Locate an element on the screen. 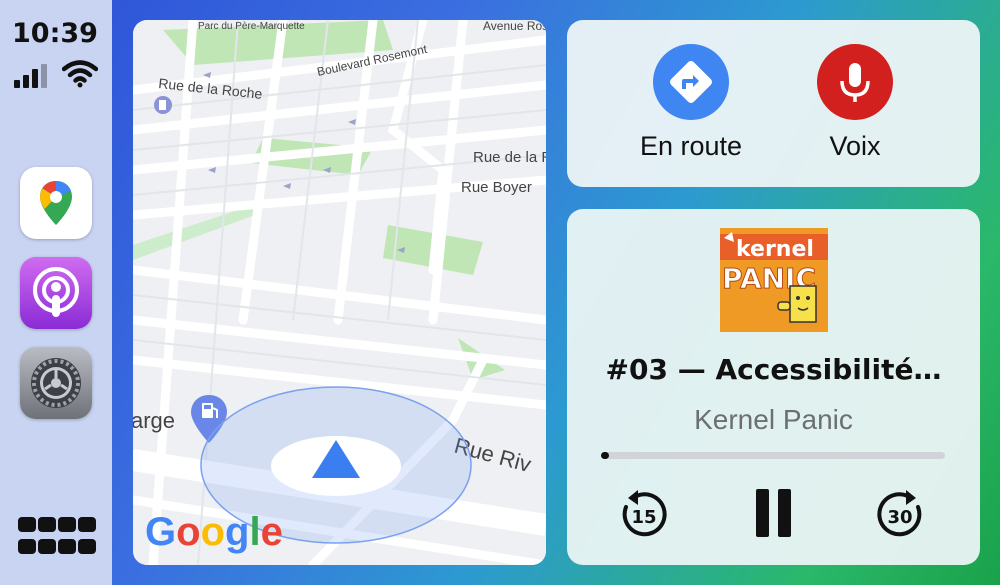  poi-label-charge: arge is located at coordinates (154, 420).